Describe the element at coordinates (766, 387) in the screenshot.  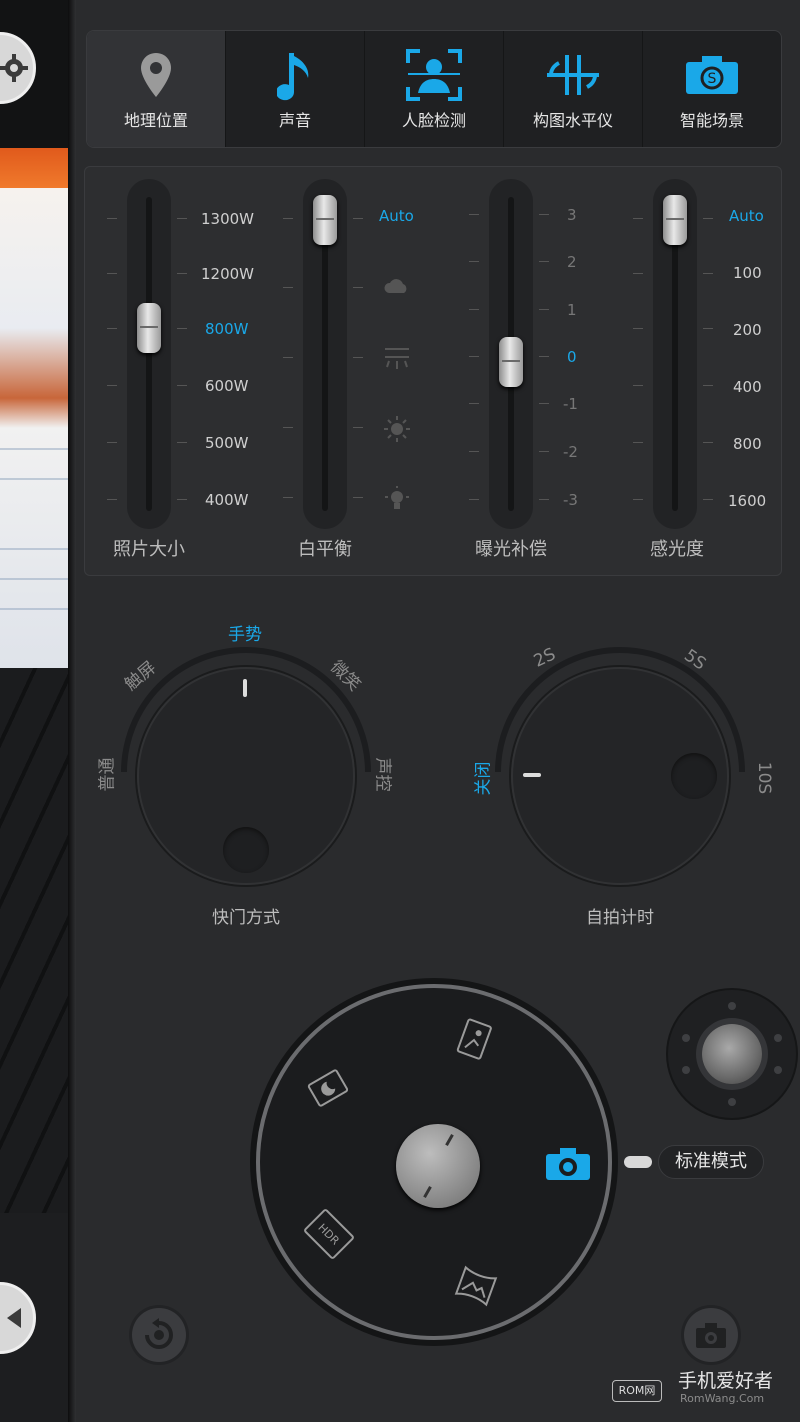
I see `iso-level: 400` at that location.